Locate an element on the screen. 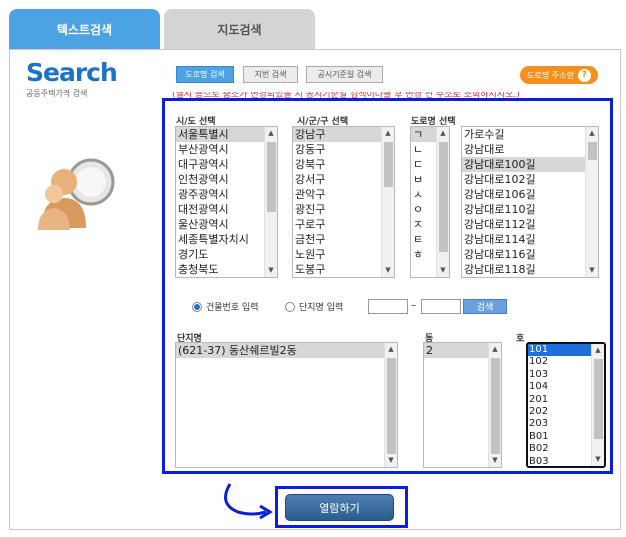 The image size is (626, 537). sido-scrollbar: ▲ ▼ is located at coordinates (270, 202).